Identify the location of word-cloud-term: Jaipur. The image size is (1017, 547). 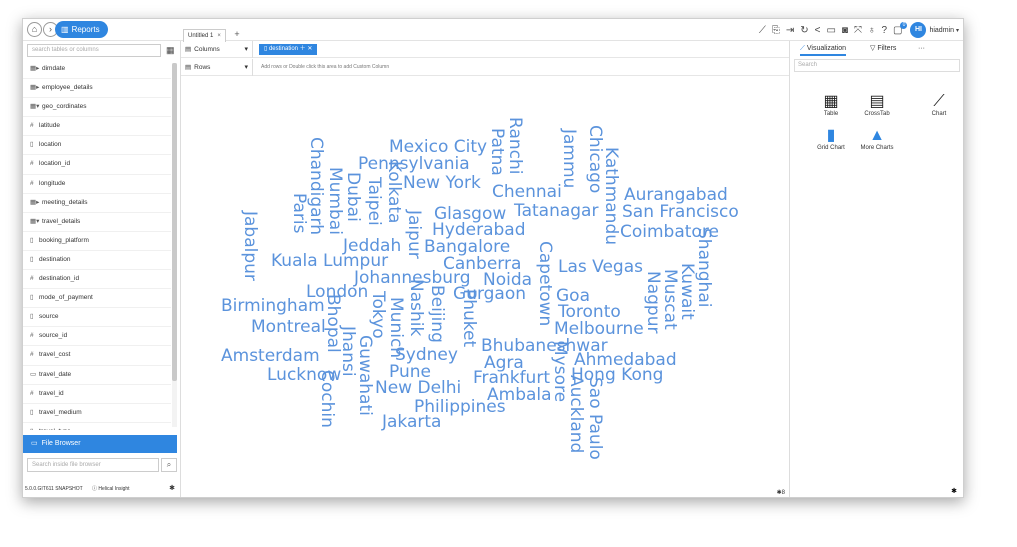
(414, 234).